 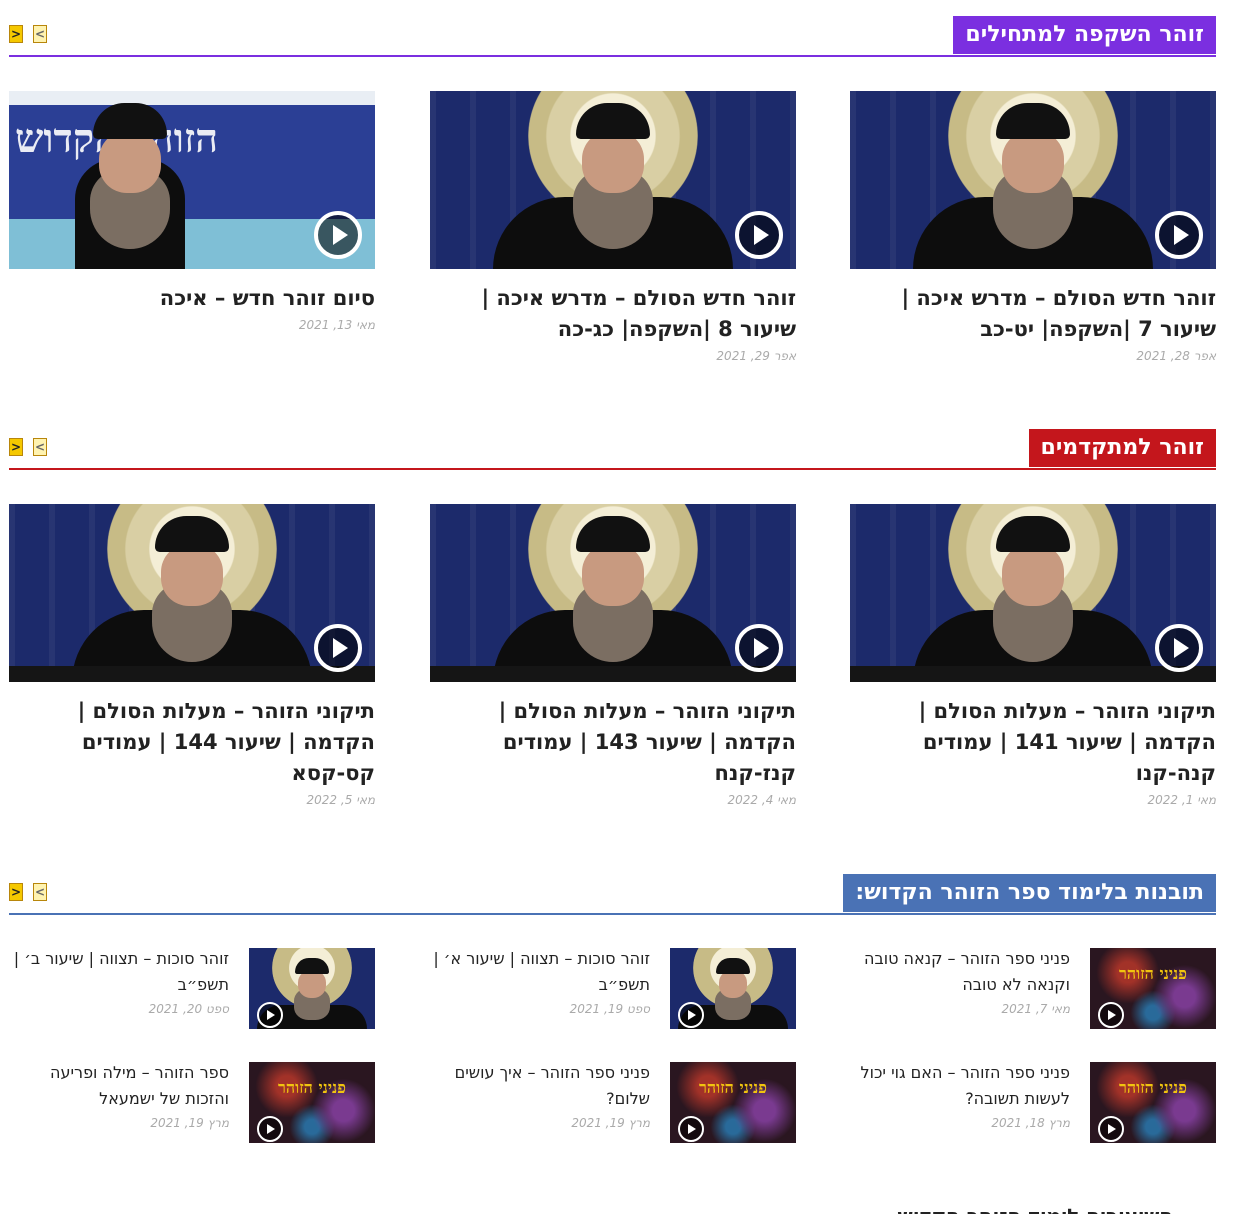 I want to click on next-section-heading: השיעורים לימוד הזוהר הקדוש, so click(x=1035, y=1209).